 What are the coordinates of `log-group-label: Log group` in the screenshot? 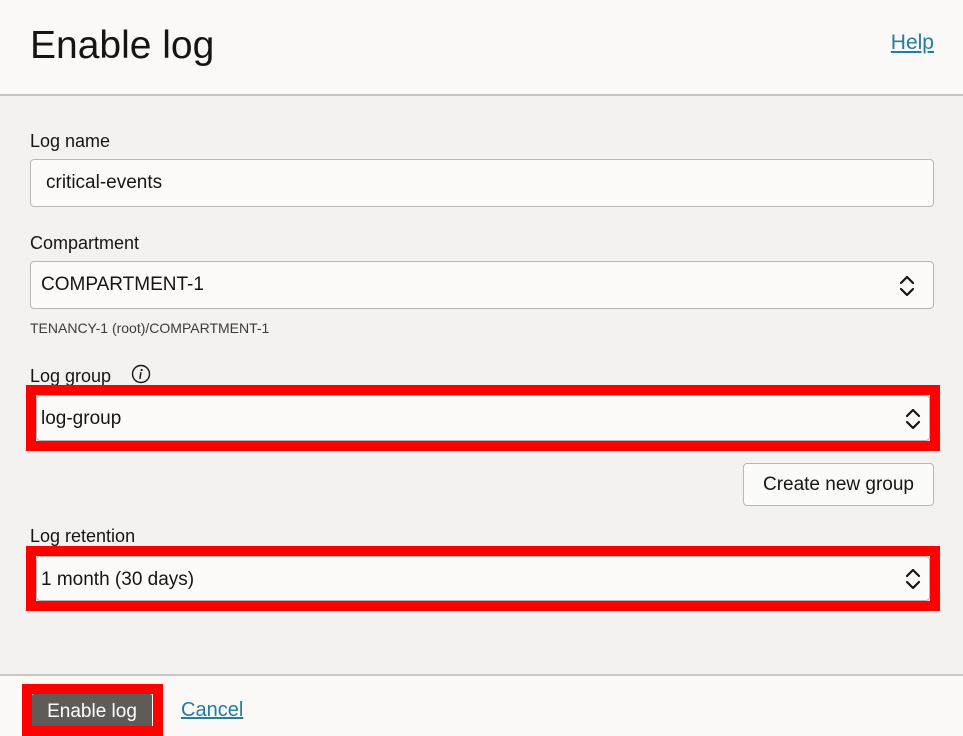 It's located at (71, 376).